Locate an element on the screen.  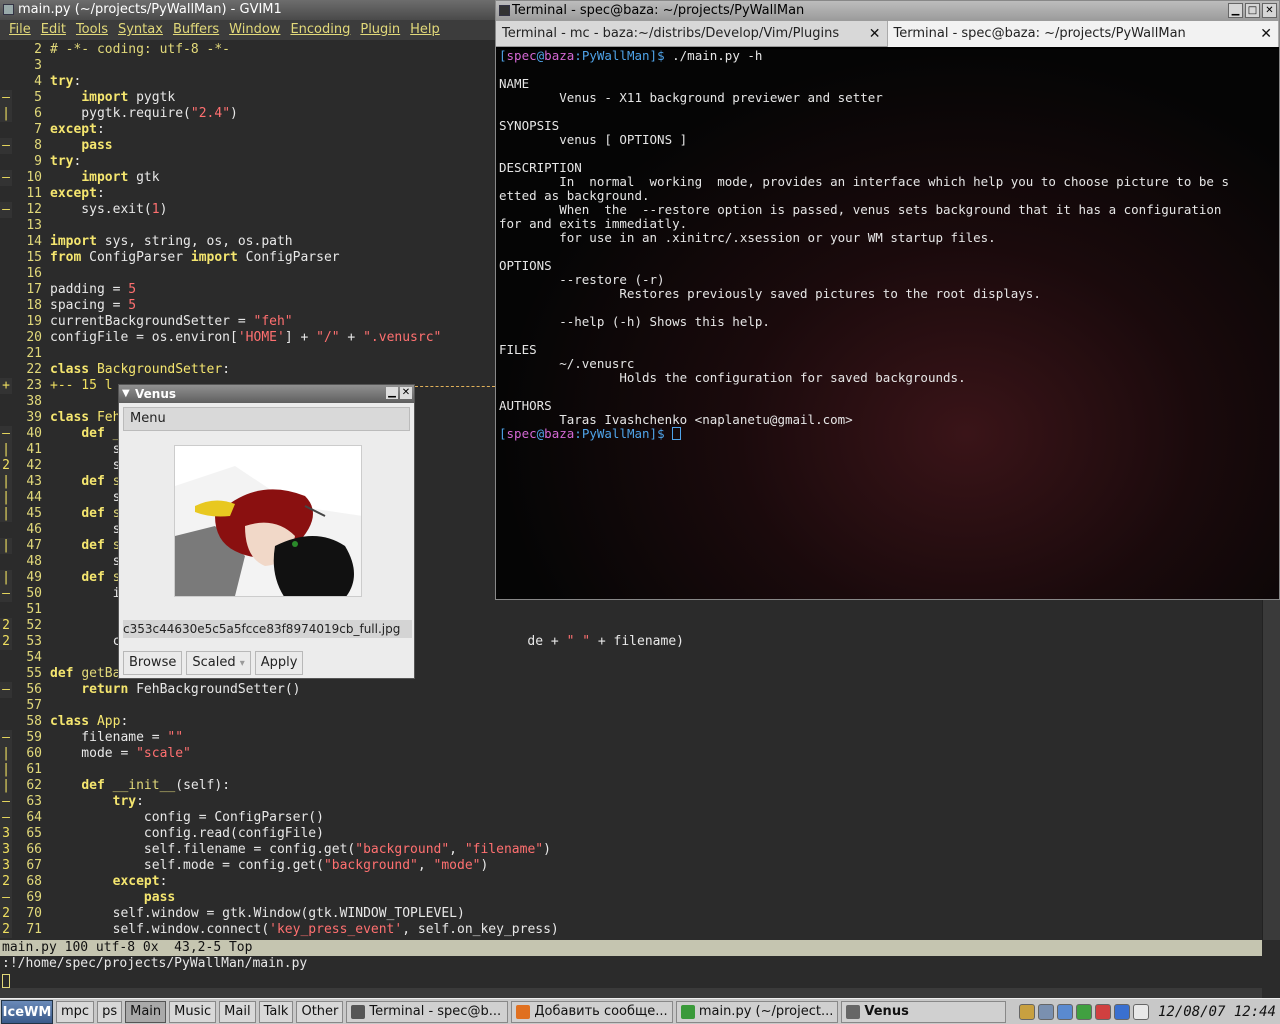
code-line: 58 class App: is located at coordinates (631, 722).